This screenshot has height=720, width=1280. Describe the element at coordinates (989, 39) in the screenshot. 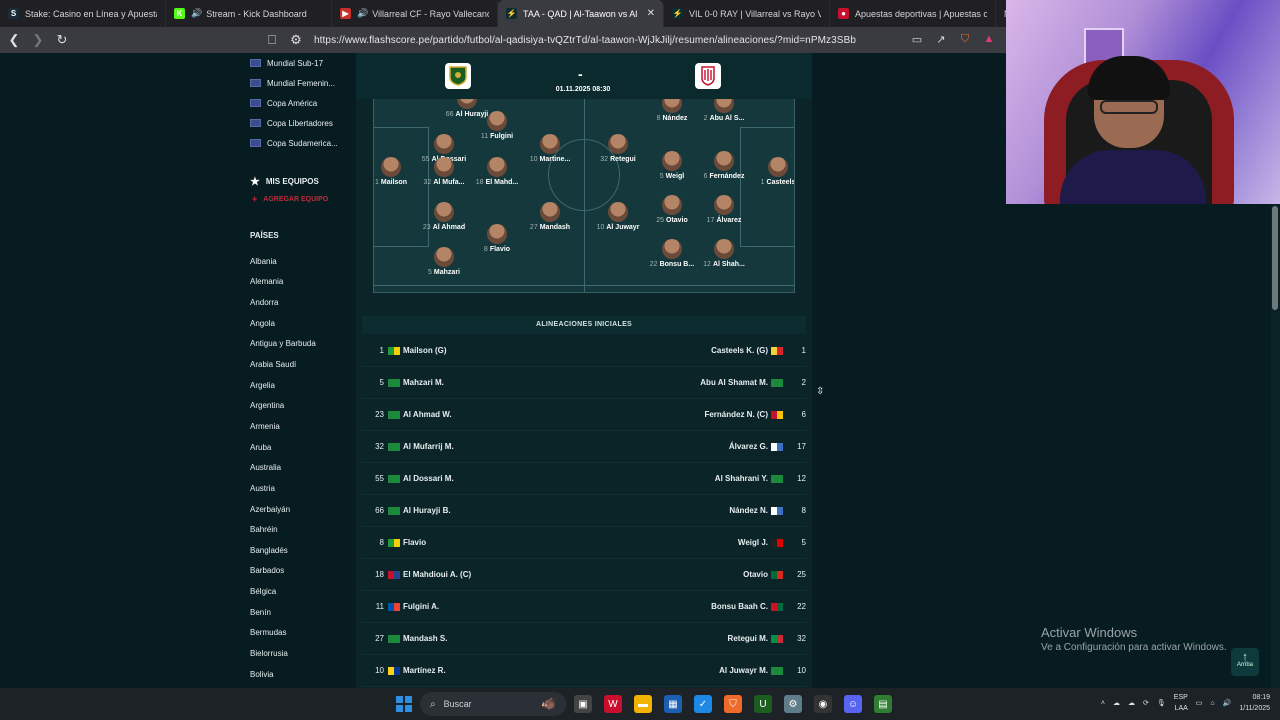

I see `brave-rewards-icon: ▲` at that location.